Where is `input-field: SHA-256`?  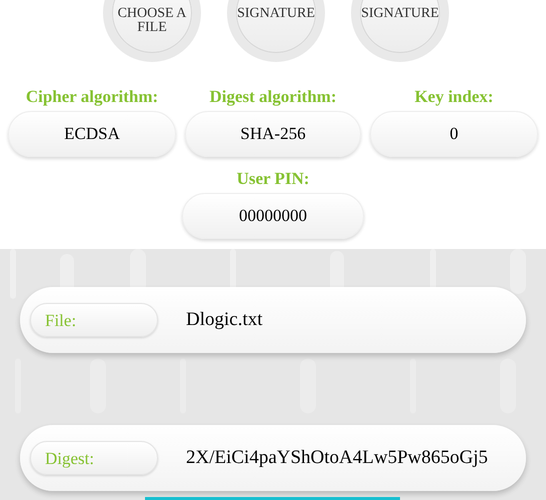
input-field: SHA-256 is located at coordinates (273, 134).